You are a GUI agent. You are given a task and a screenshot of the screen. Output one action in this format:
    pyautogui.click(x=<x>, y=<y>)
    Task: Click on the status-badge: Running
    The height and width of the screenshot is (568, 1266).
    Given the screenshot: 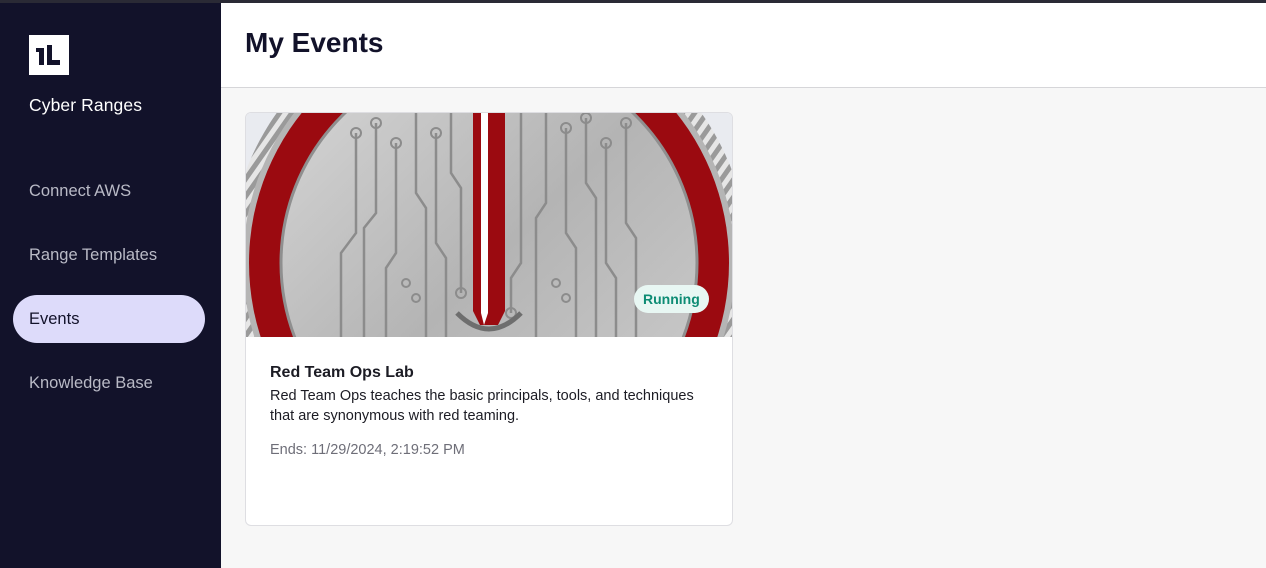 What is the action you would take?
    pyautogui.click(x=671, y=299)
    